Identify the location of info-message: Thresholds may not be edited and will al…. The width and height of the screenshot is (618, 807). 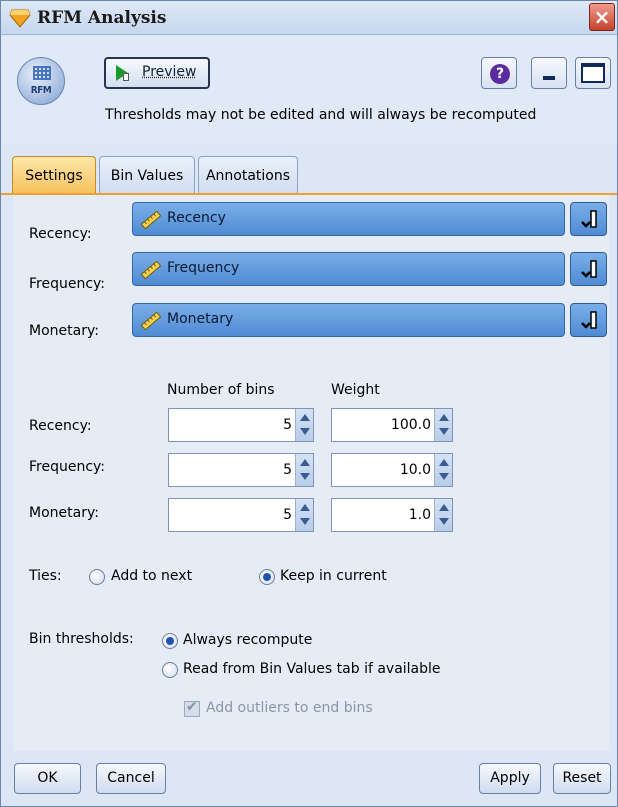
(321, 115).